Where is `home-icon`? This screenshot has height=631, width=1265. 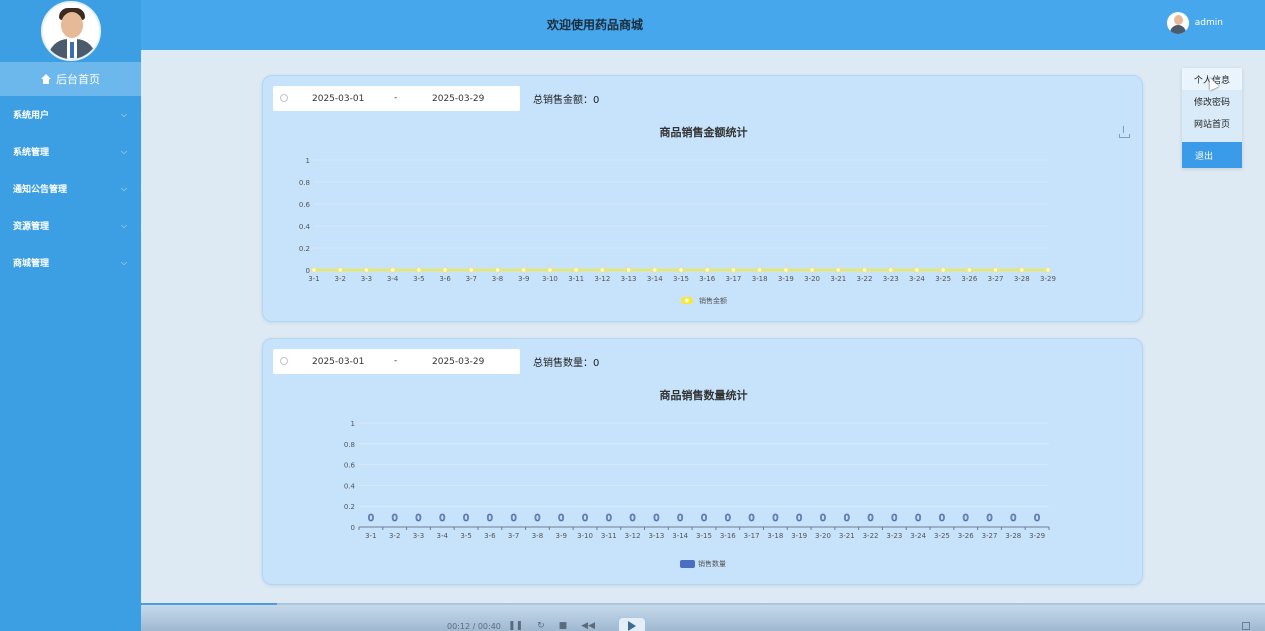 home-icon is located at coordinates (46, 79).